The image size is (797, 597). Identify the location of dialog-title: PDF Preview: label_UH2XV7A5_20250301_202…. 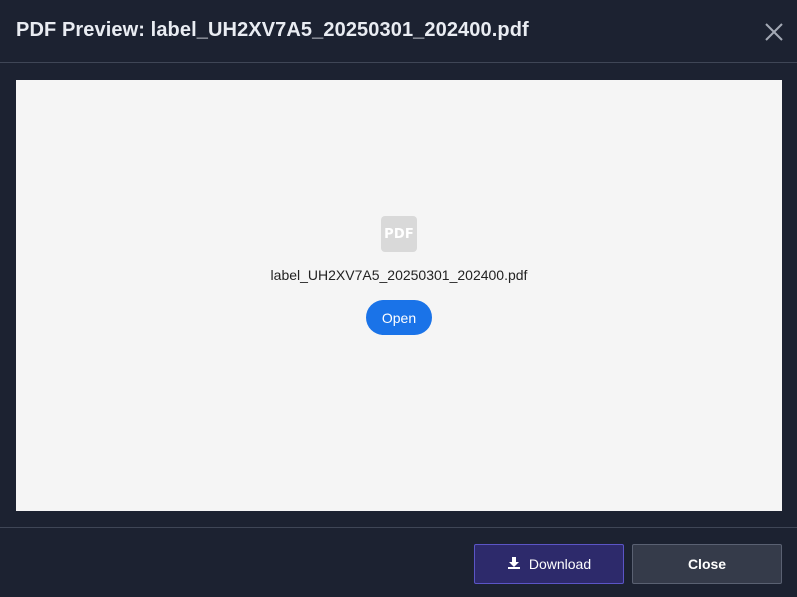
(272, 30).